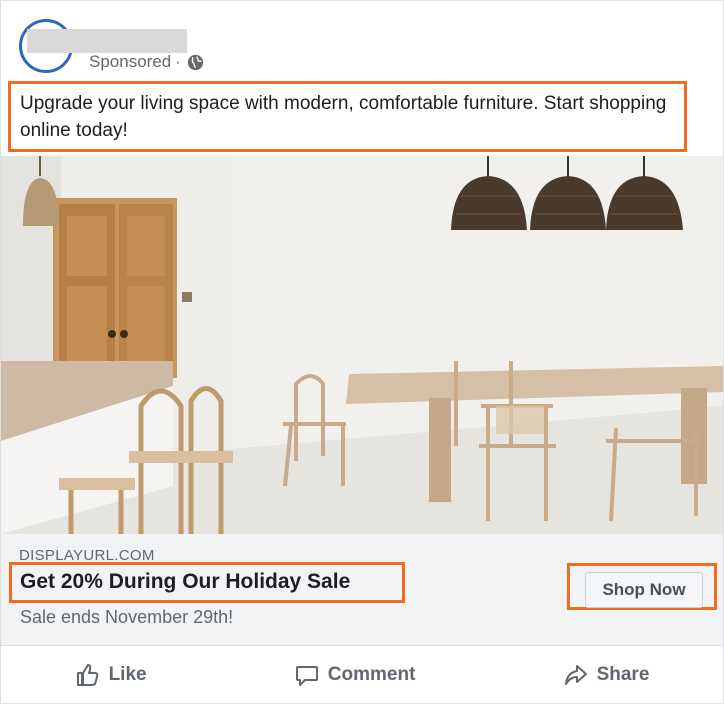 Image resolution: width=724 pixels, height=704 pixels. Describe the element at coordinates (306, 675) in the screenshot. I see `comment-icon` at that location.